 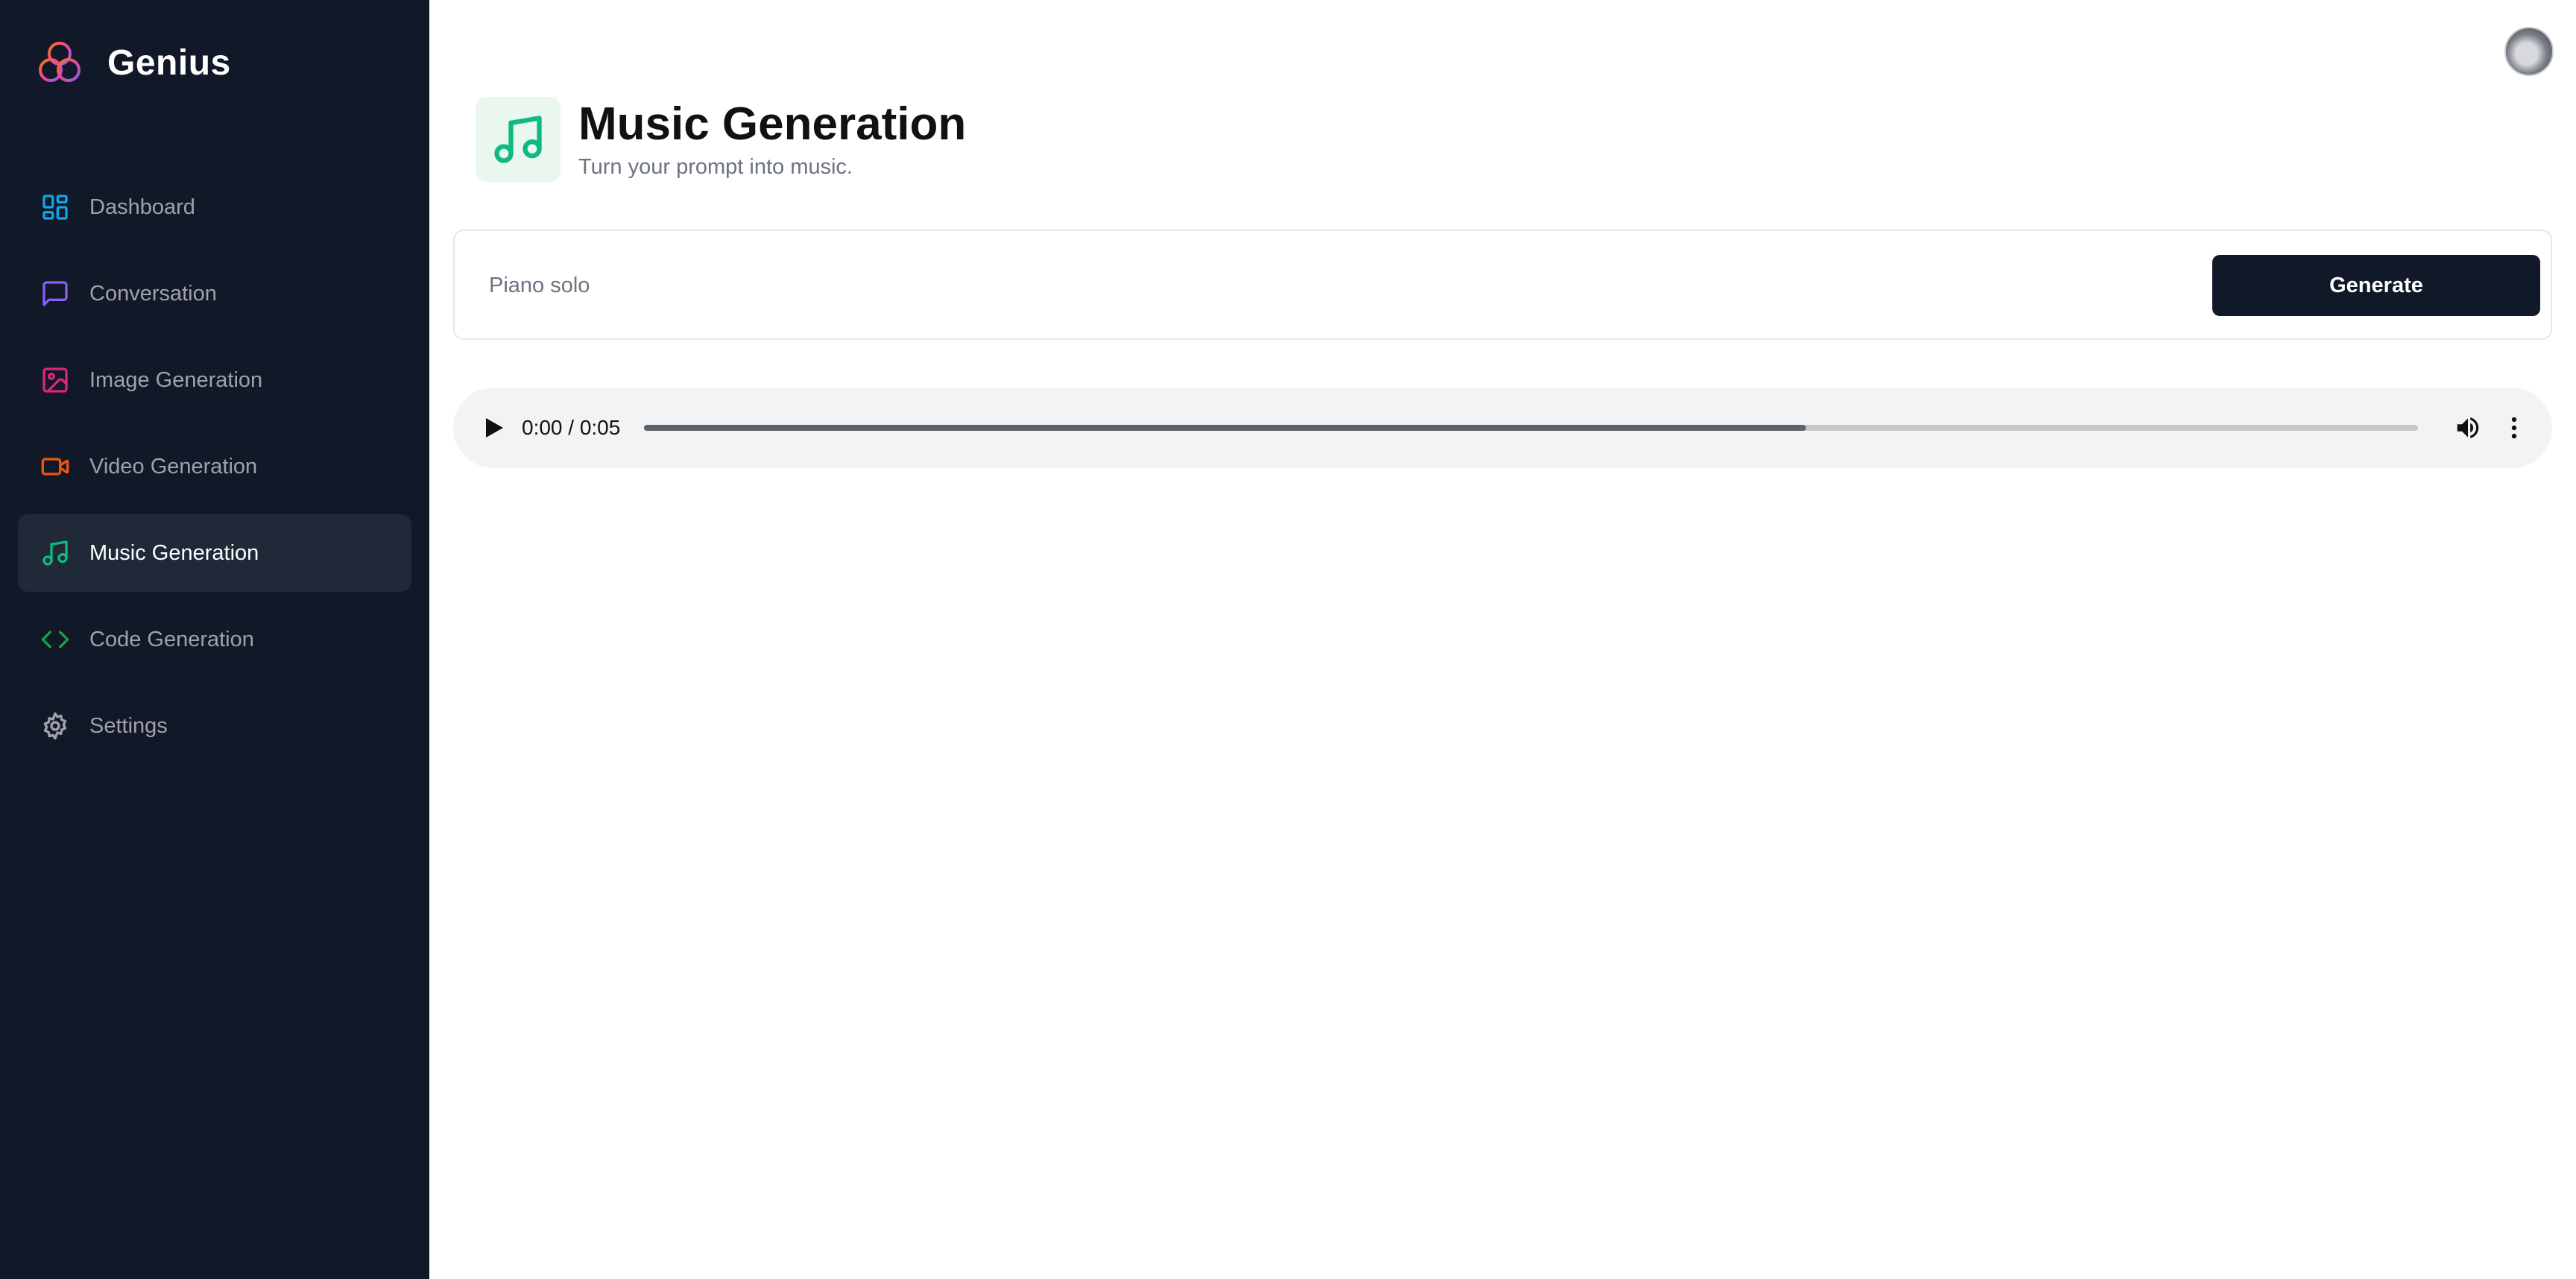 What do you see at coordinates (2468, 428) in the screenshot?
I see `volume-icon` at bounding box center [2468, 428].